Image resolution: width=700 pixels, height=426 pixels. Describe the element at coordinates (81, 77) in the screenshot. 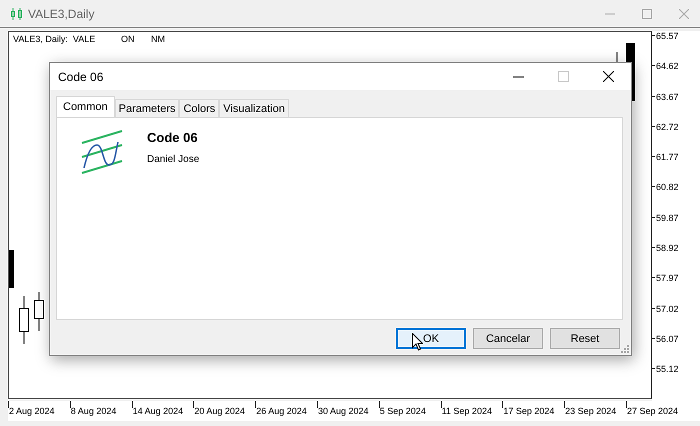

I see `dialog-title: Code 06` at that location.